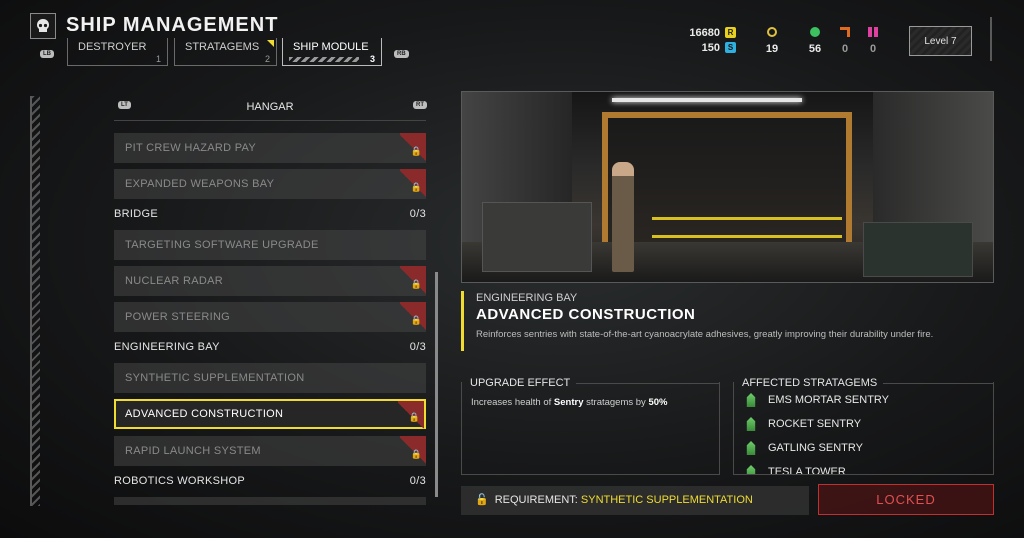  I want to click on samples-icon: S, so click(730, 47).